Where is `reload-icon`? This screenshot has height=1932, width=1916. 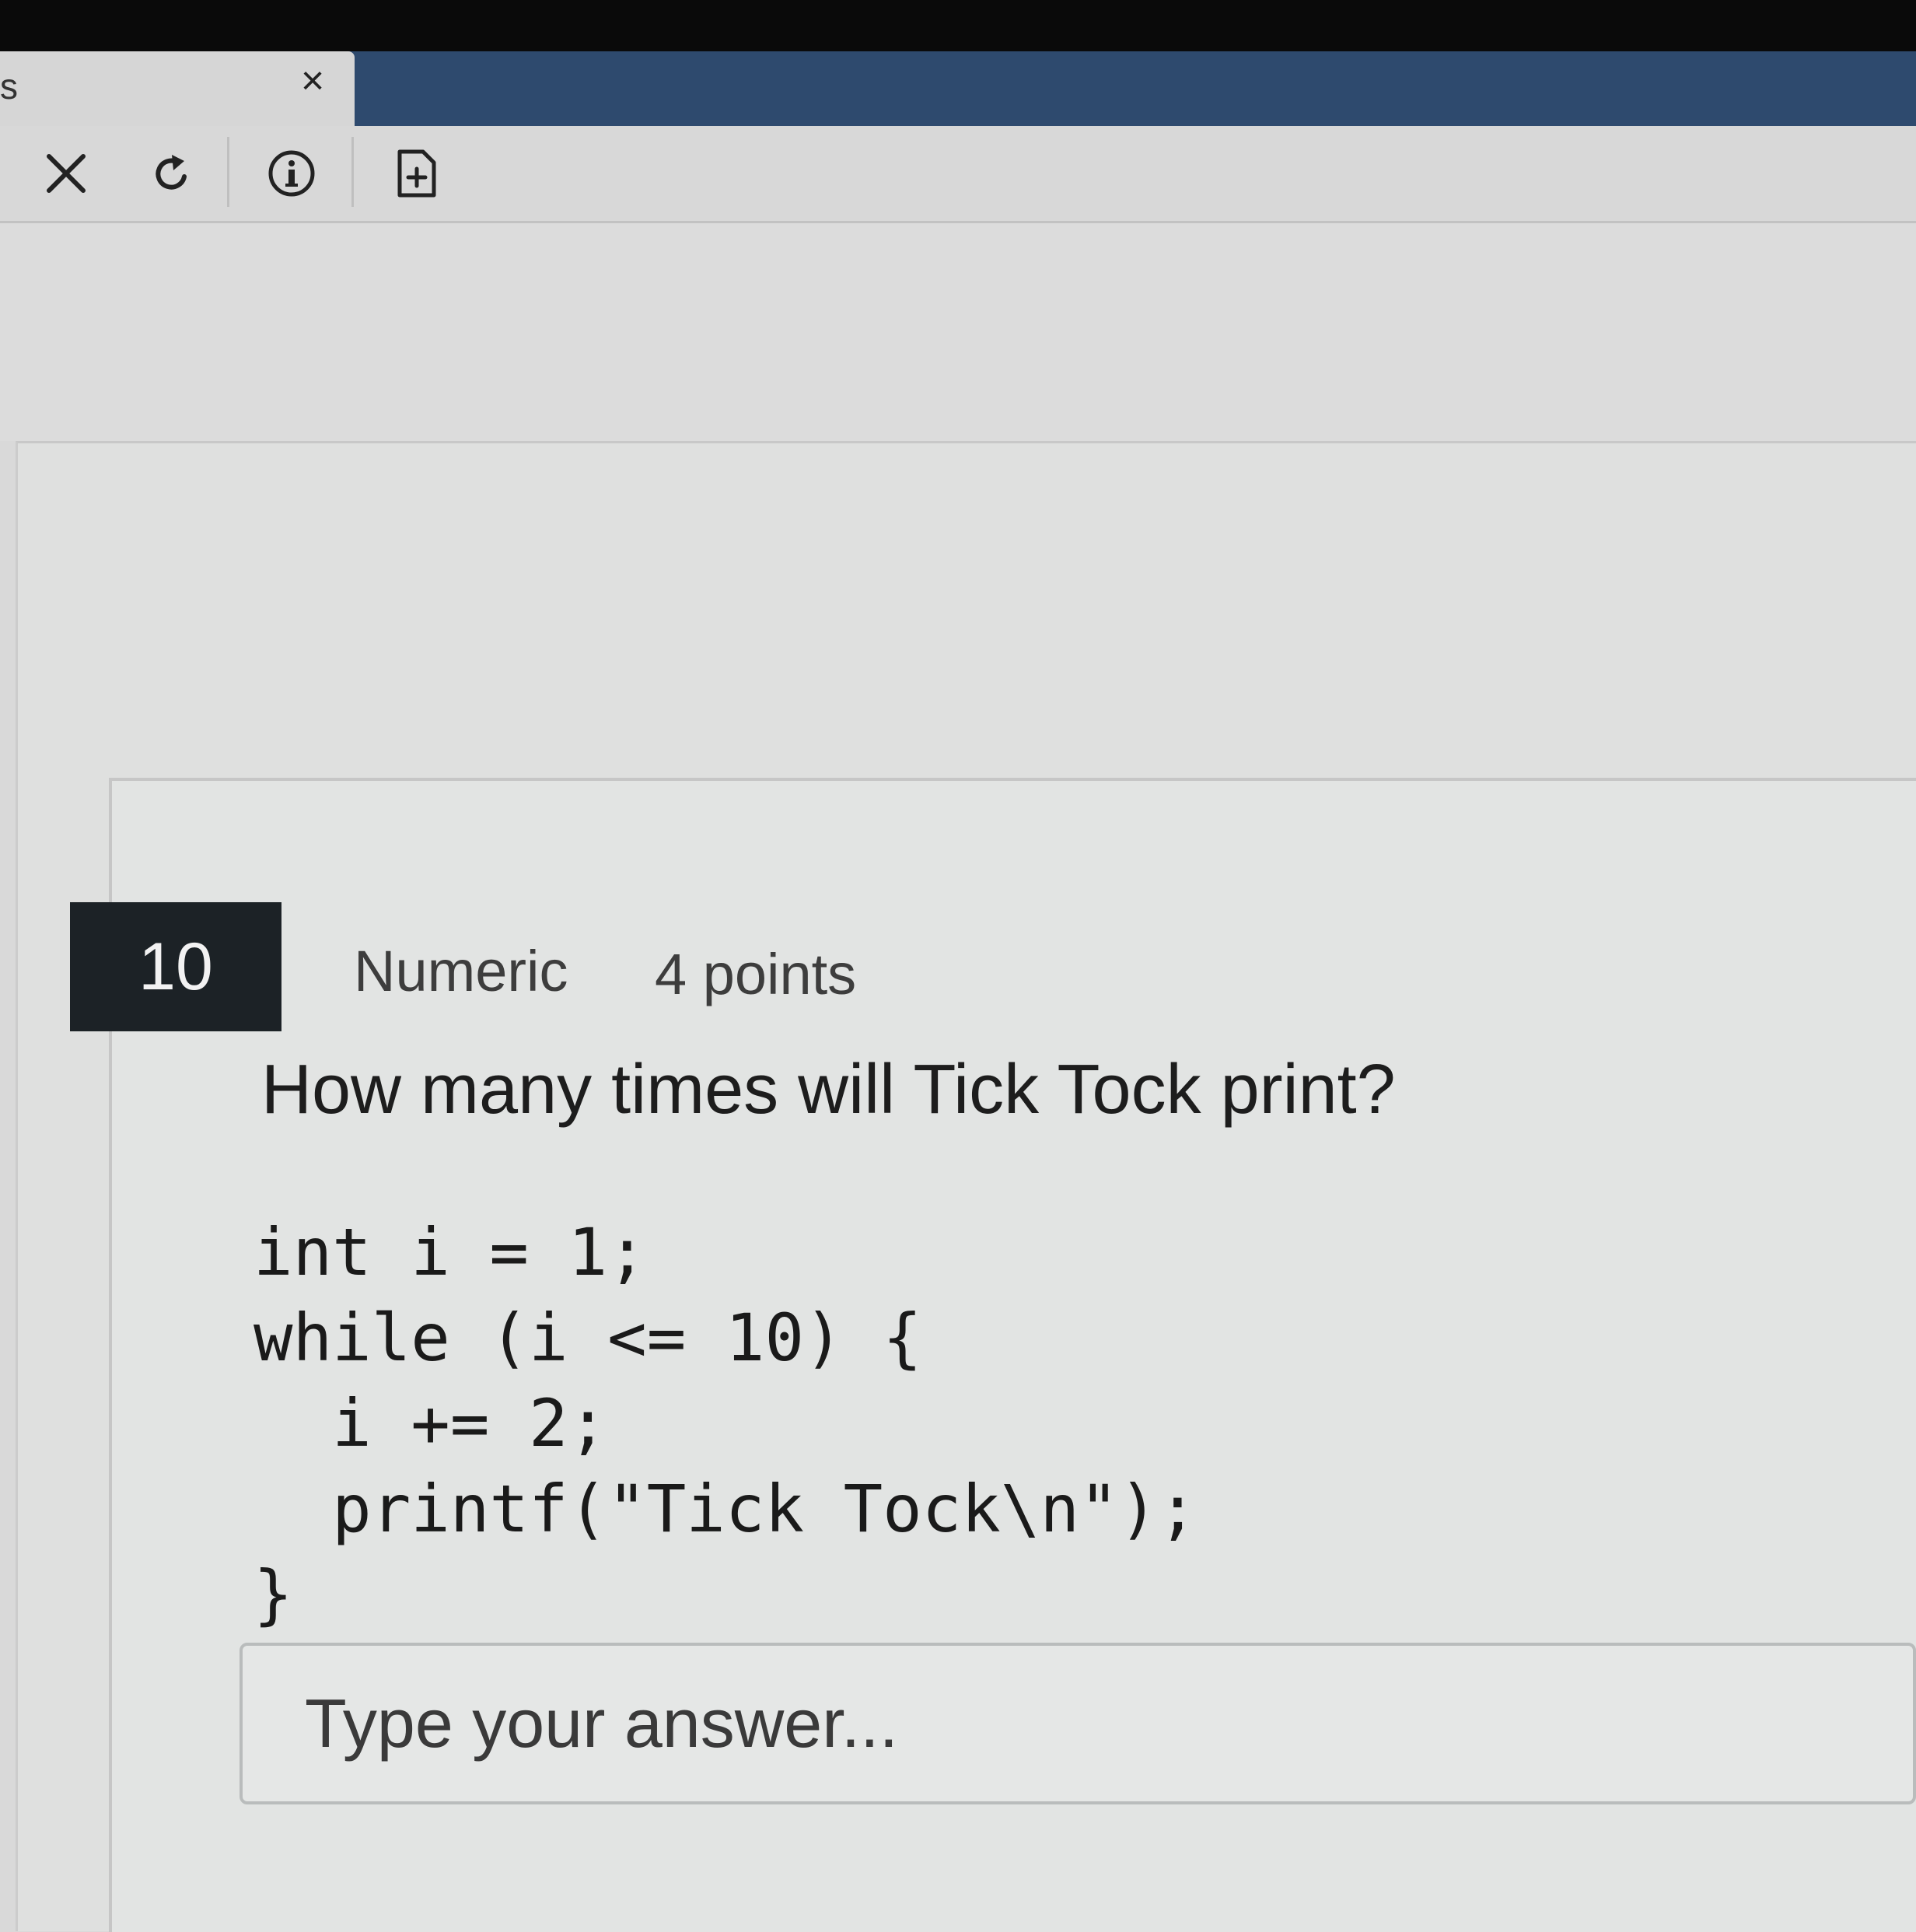 reload-icon is located at coordinates (171, 173).